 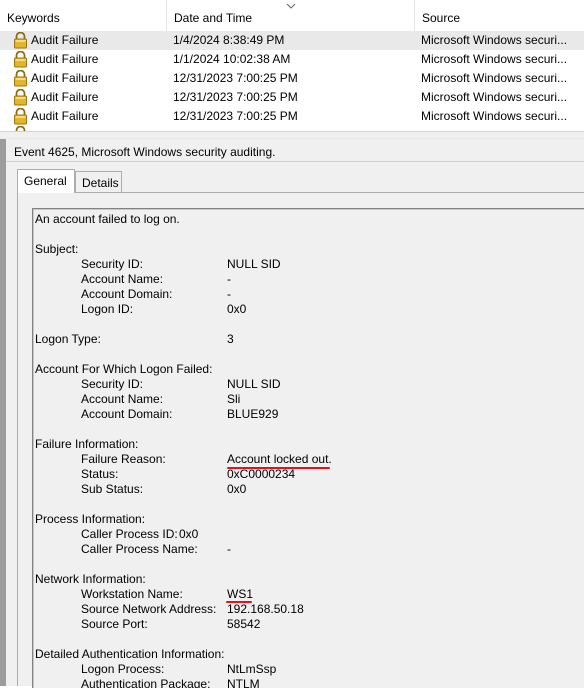 What do you see at coordinates (244, 624) in the screenshot?
I see `field-value: 58542` at bounding box center [244, 624].